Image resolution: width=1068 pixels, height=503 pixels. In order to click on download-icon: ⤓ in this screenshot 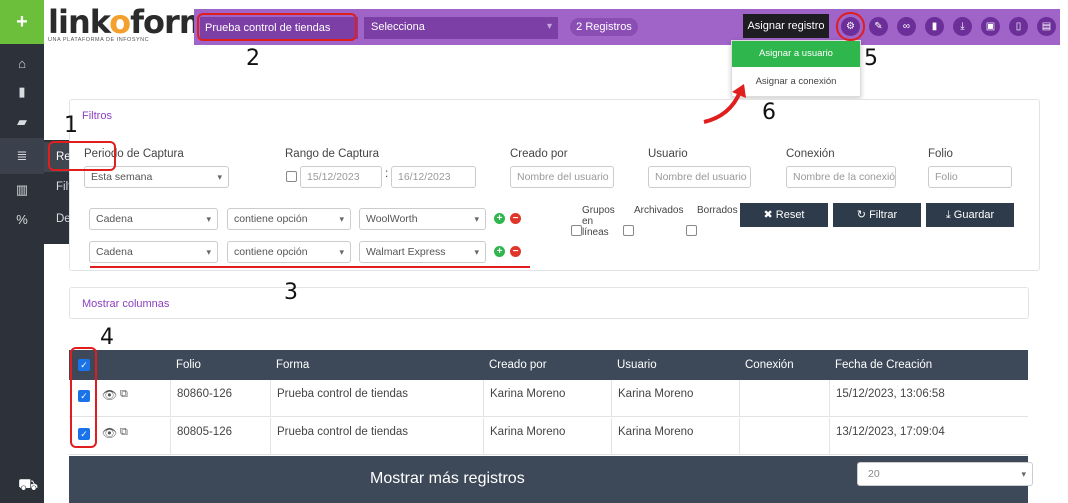, I will do `click(962, 26)`.